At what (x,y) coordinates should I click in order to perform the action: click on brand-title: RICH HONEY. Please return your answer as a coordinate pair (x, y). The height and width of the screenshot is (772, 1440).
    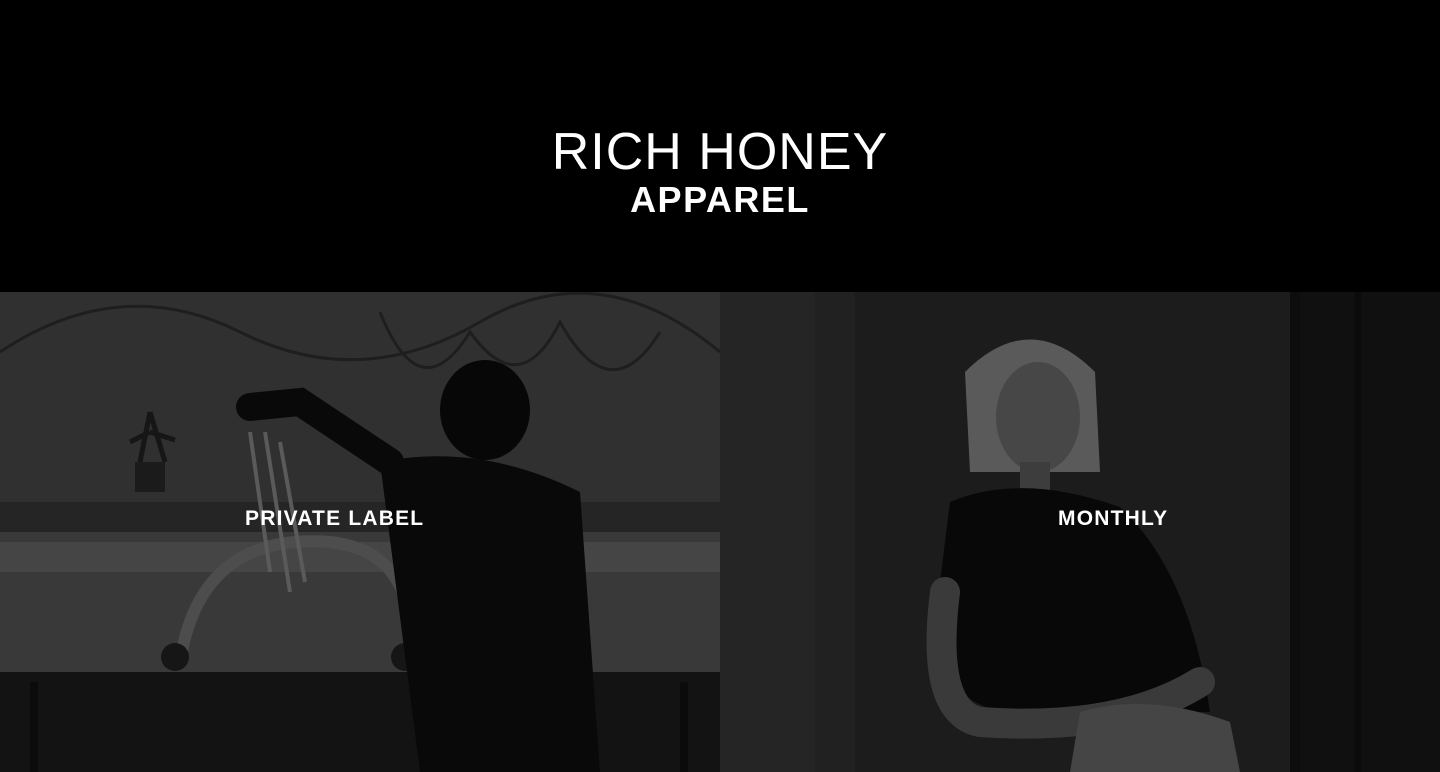
    Looking at the image, I should click on (720, 152).